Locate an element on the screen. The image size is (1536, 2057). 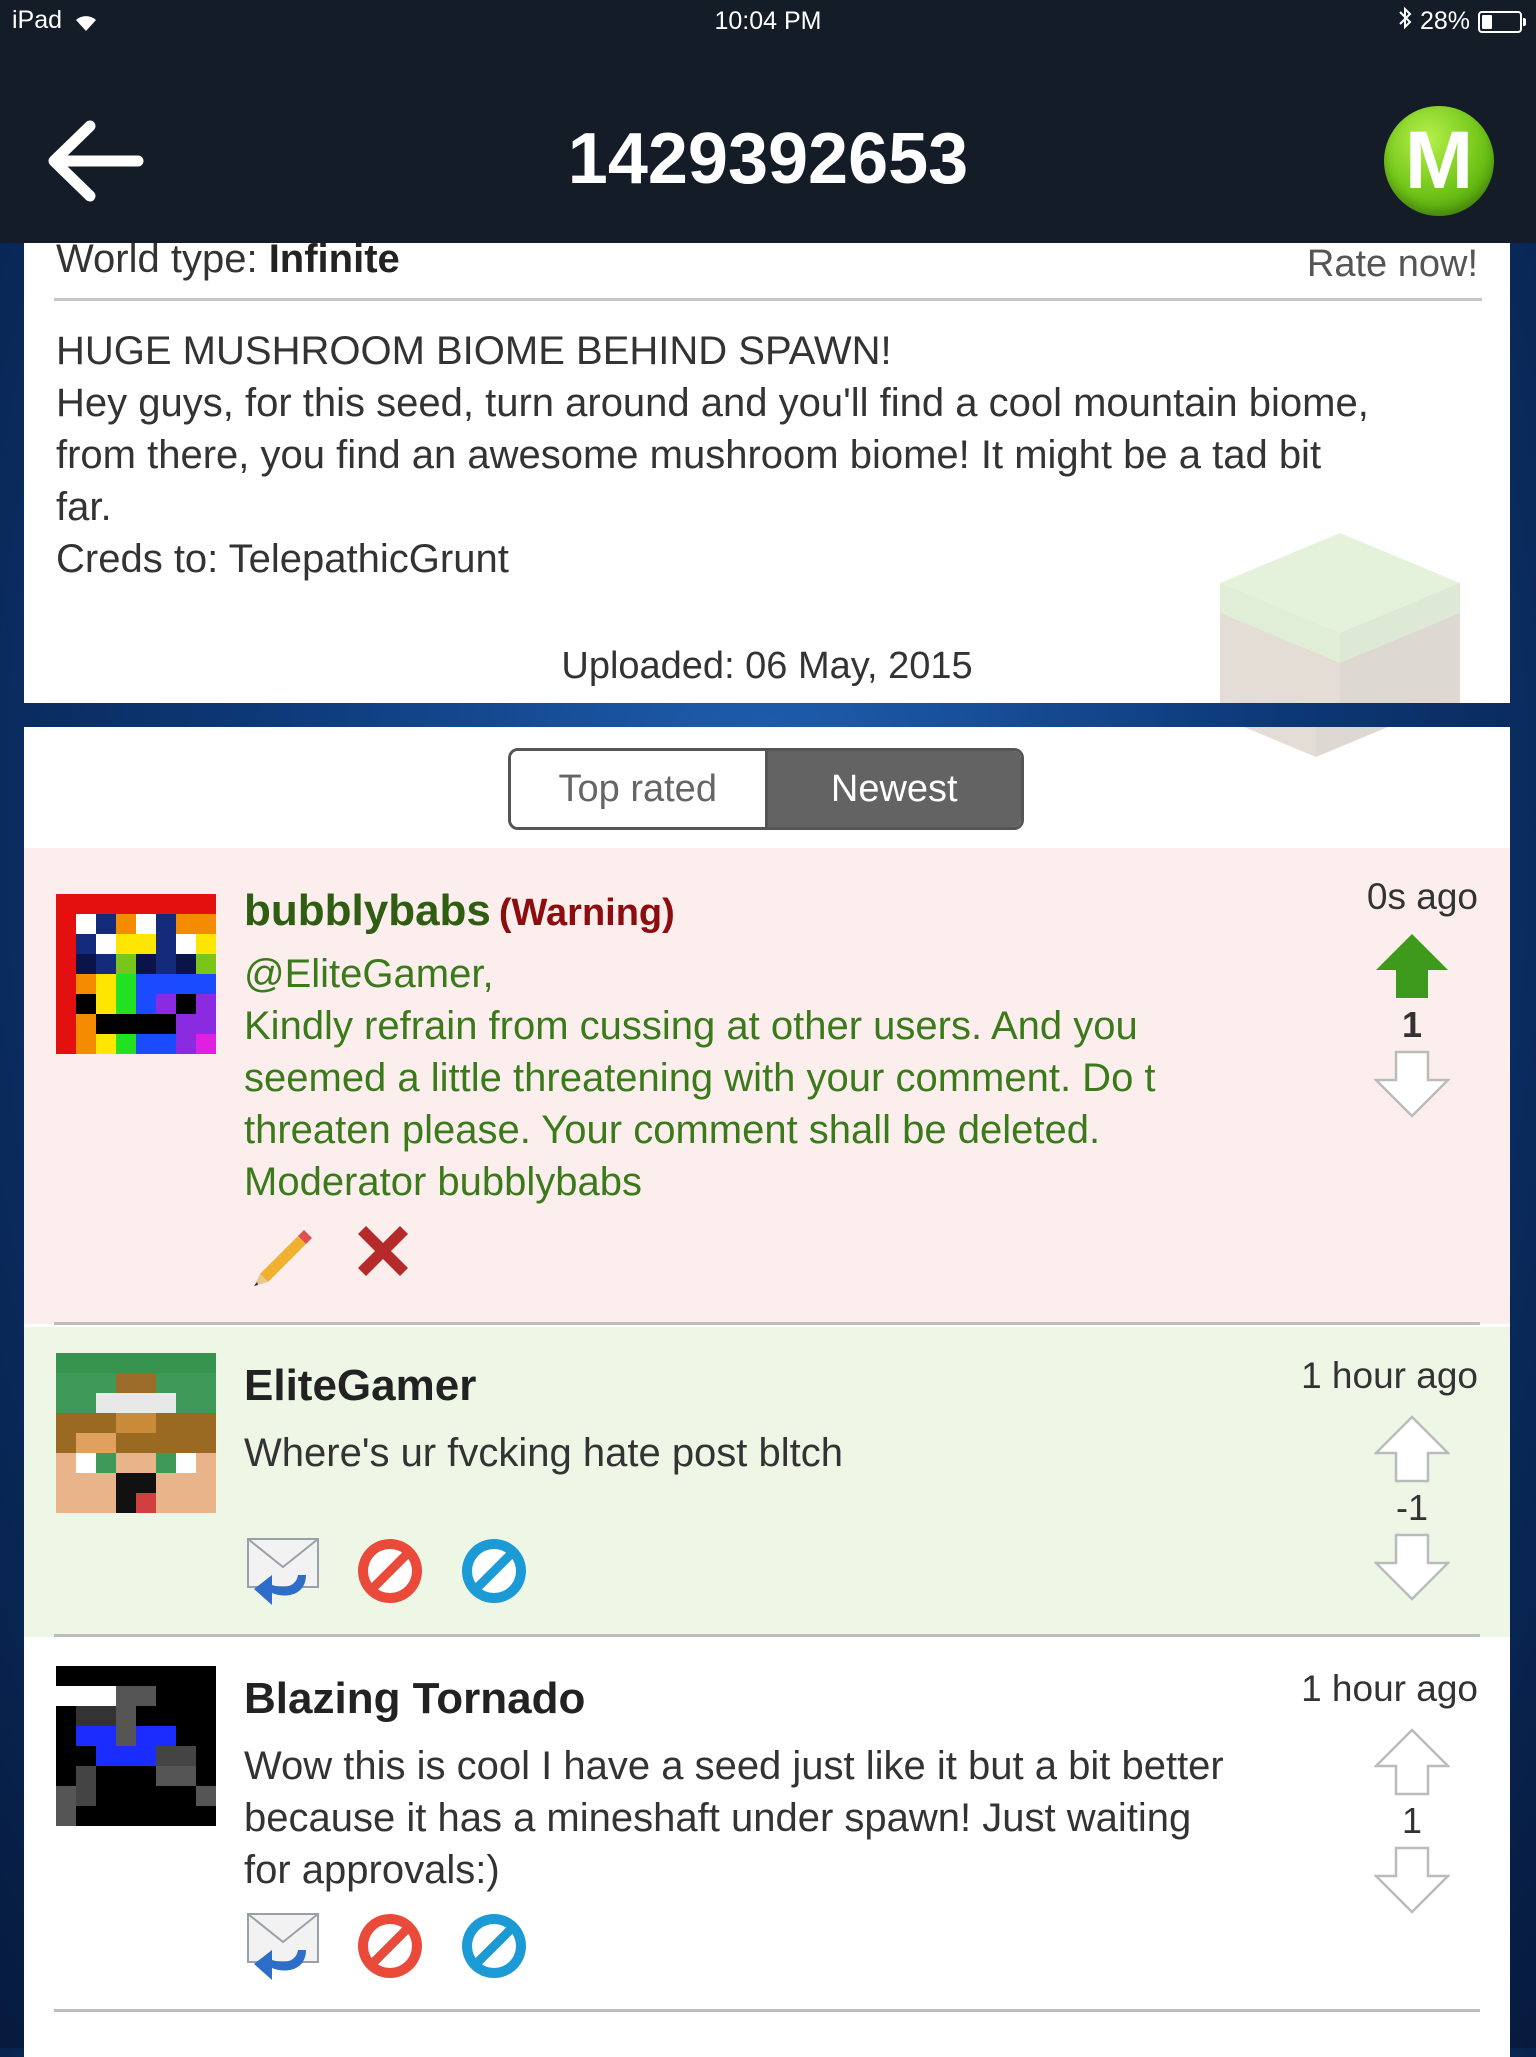
tab-newest: Newest is located at coordinates (894, 789).